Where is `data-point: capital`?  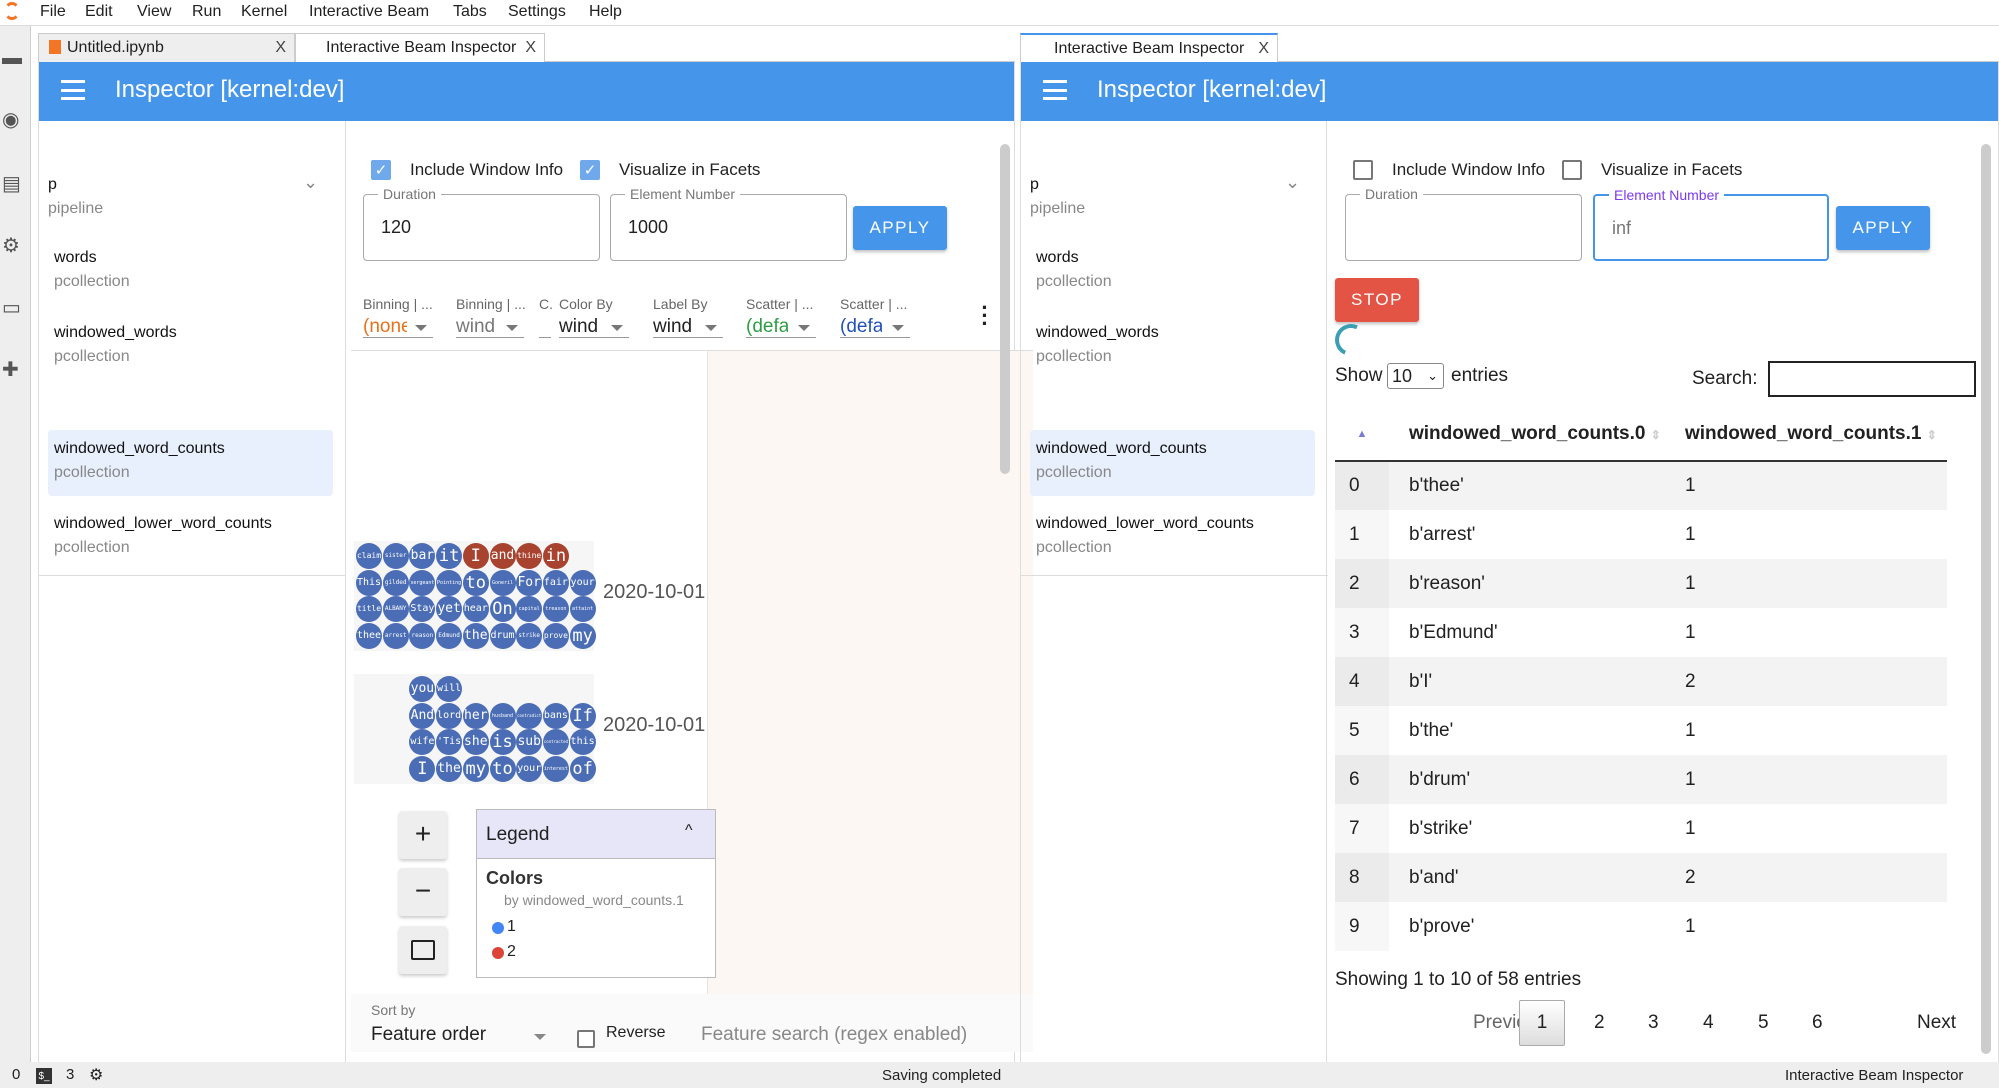
data-point: capital is located at coordinates (529, 609).